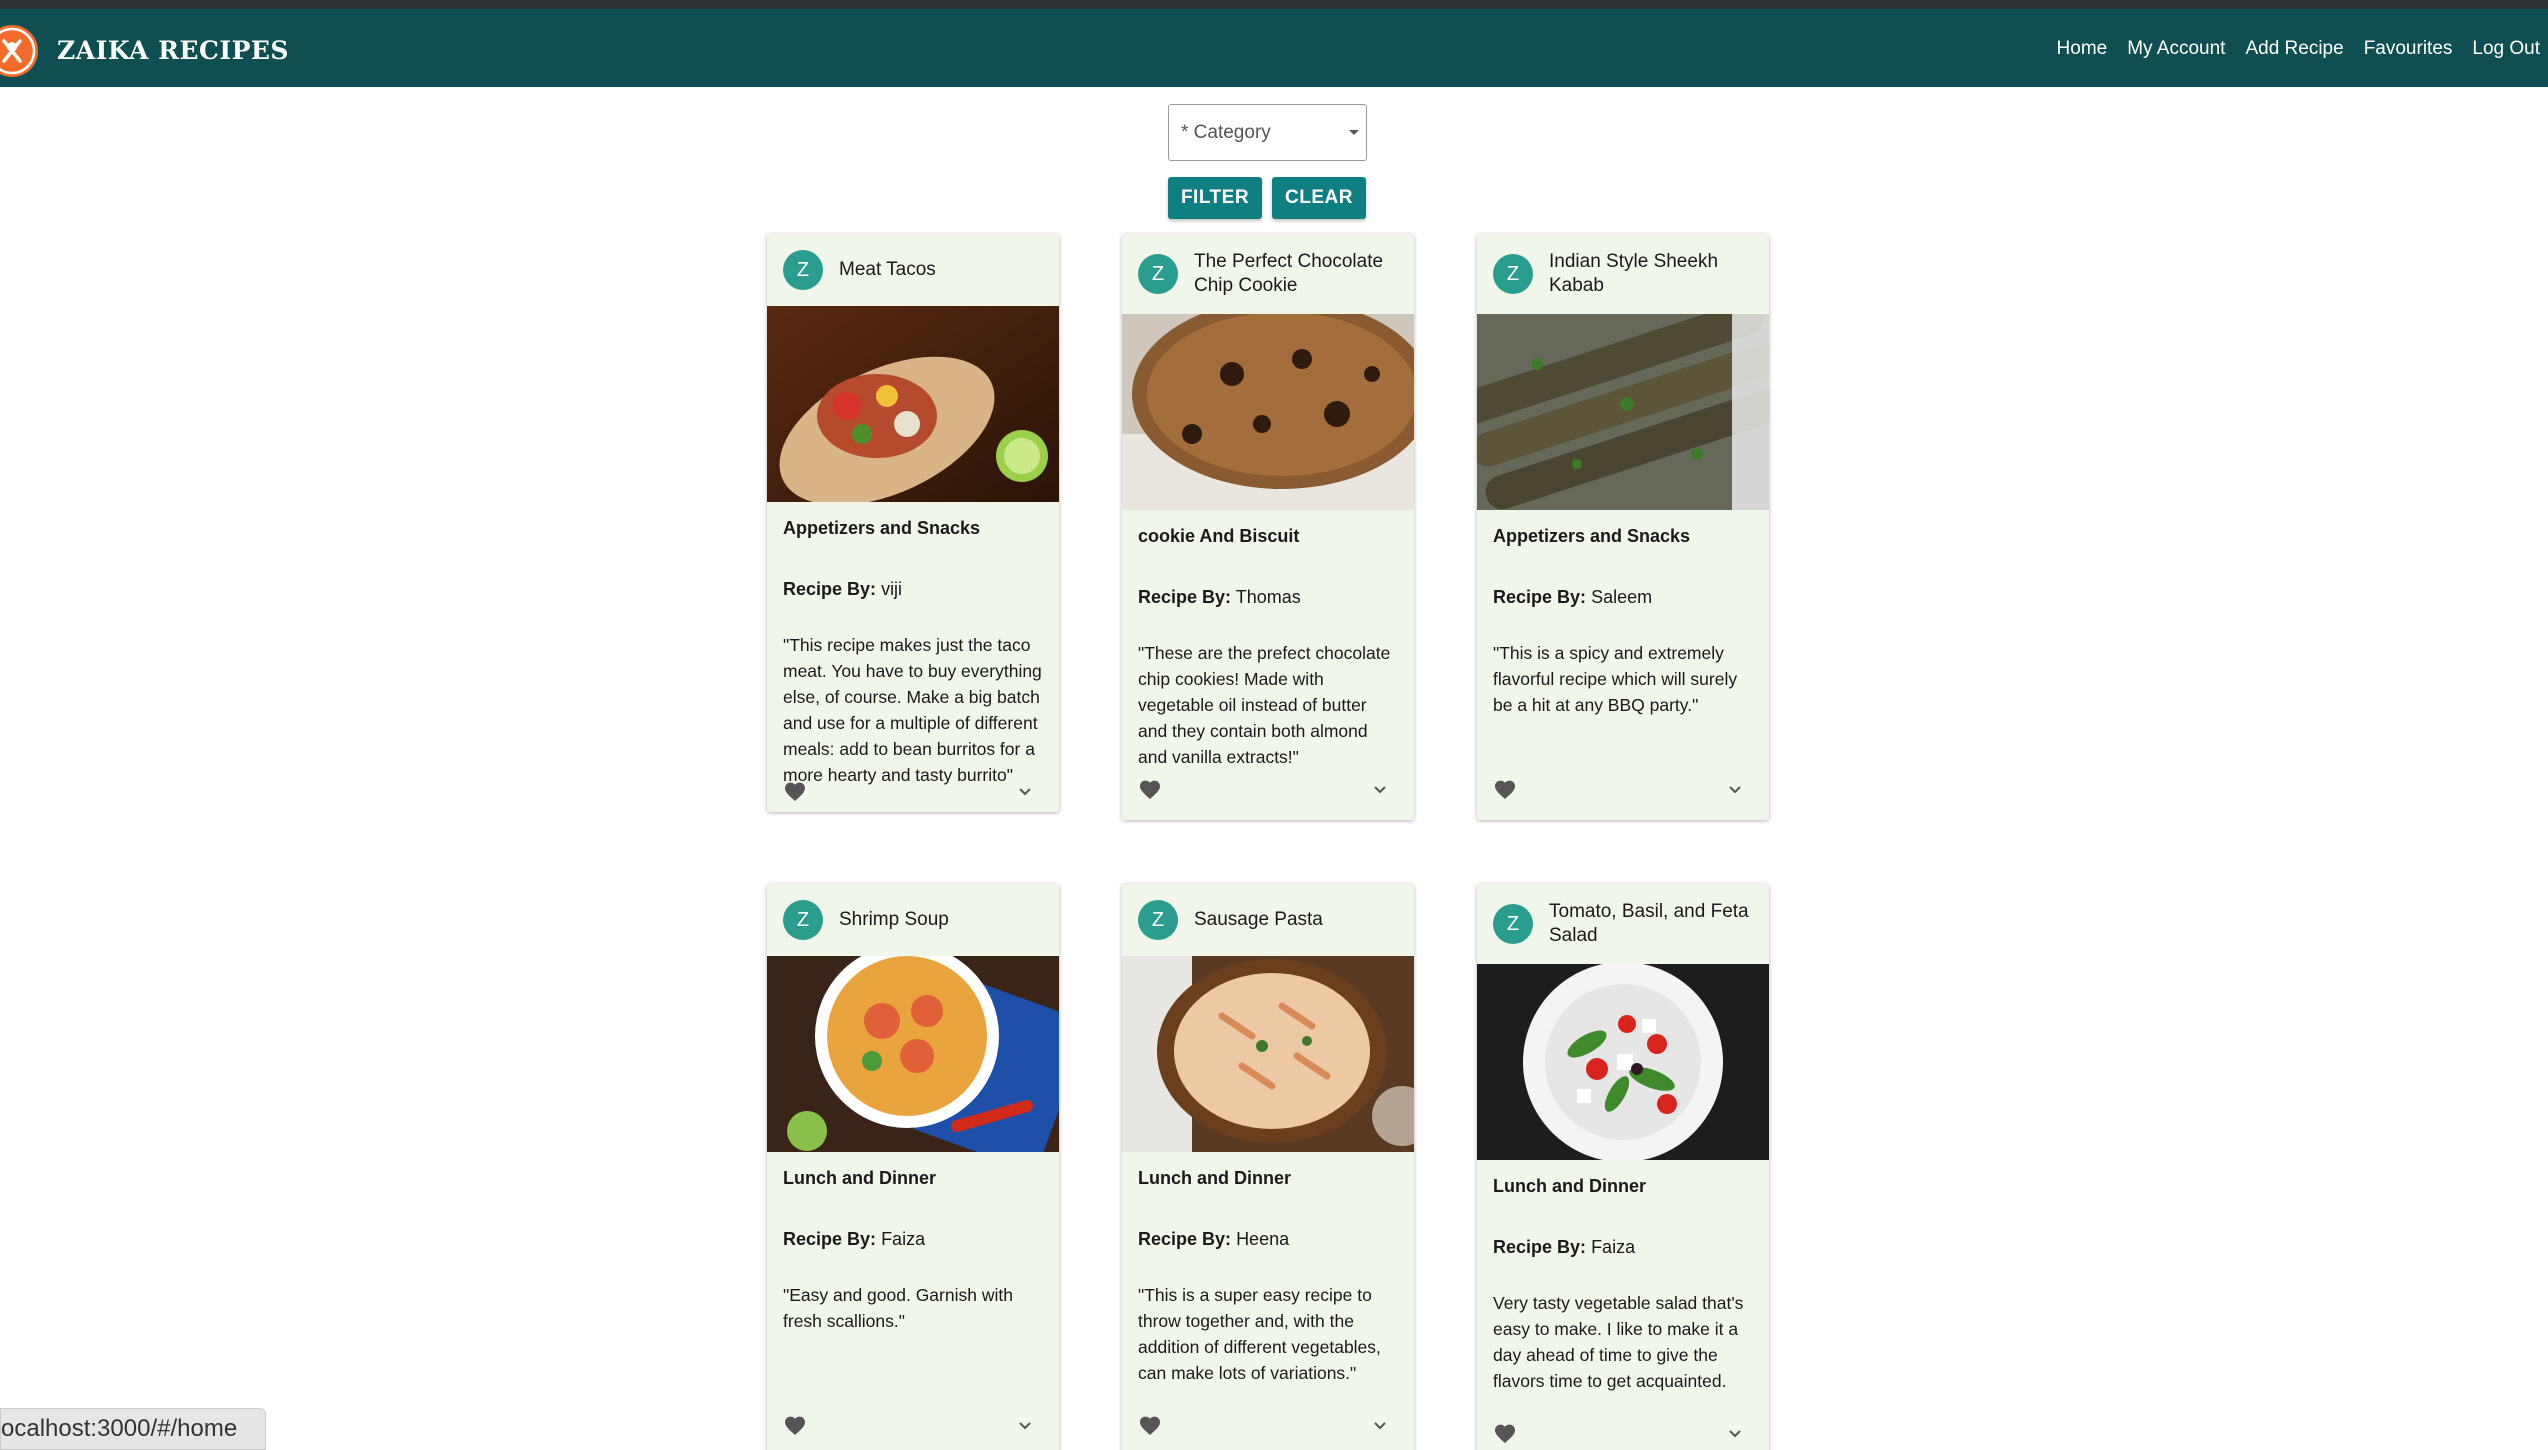 This screenshot has height=1450, width=2548. I want to click on recipe-image-kabab, so click(1623, 412).